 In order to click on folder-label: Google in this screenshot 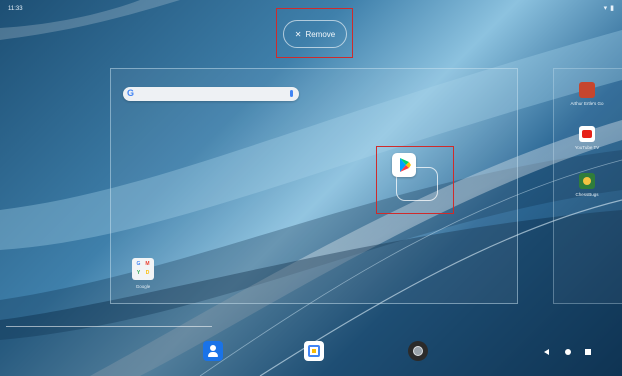, I will do `click(143, 286)`.